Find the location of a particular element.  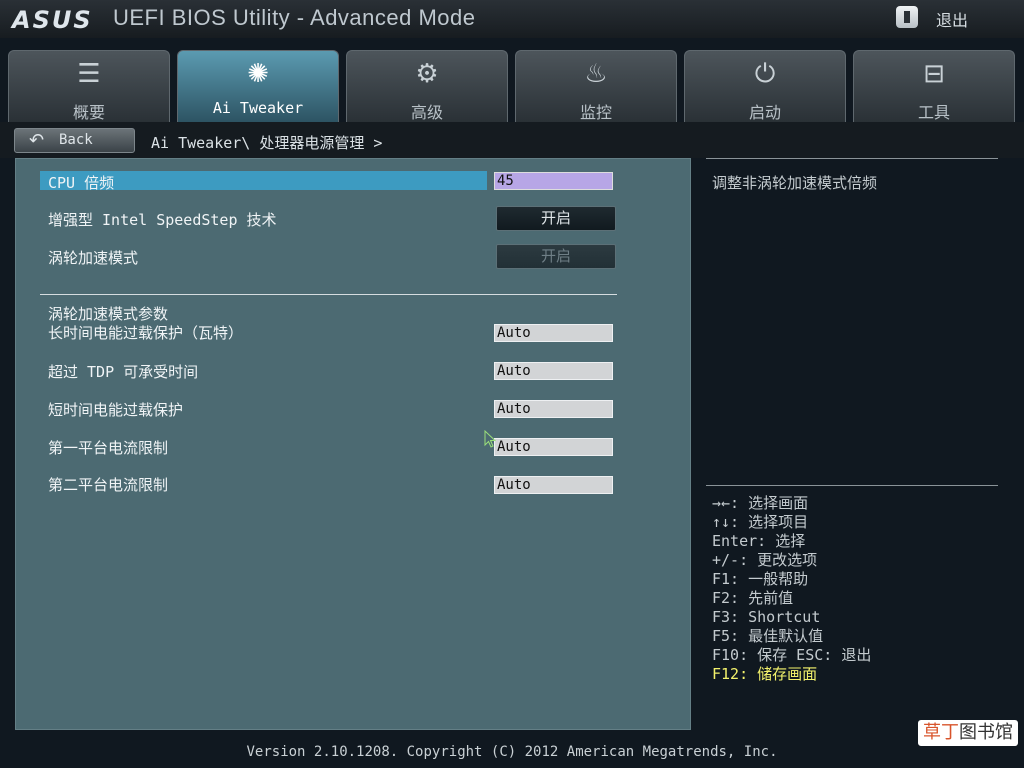

advanced-icon: ⚙ is located at coordinates (427, 74).